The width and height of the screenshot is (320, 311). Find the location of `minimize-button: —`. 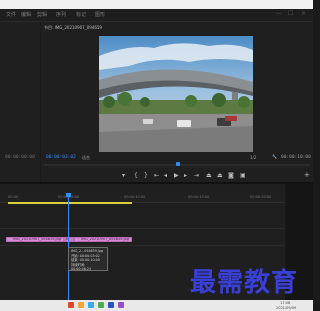

minimize-button: — is located at coordinates (279, 13).